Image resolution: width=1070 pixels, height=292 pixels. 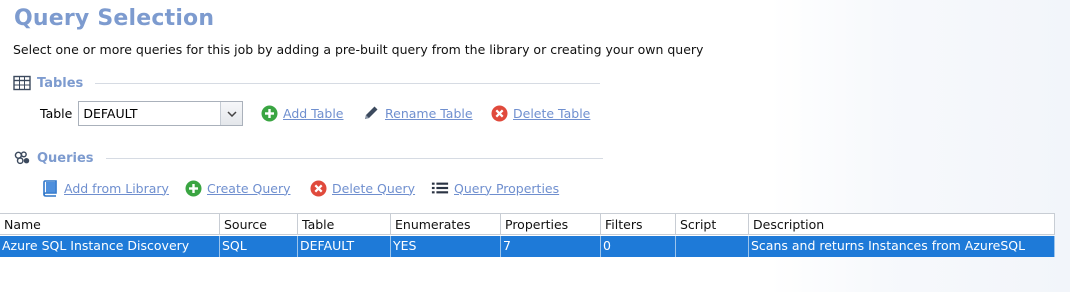 I want to click on add-from-library-label: Add from Library, so click(x=116, y=188).